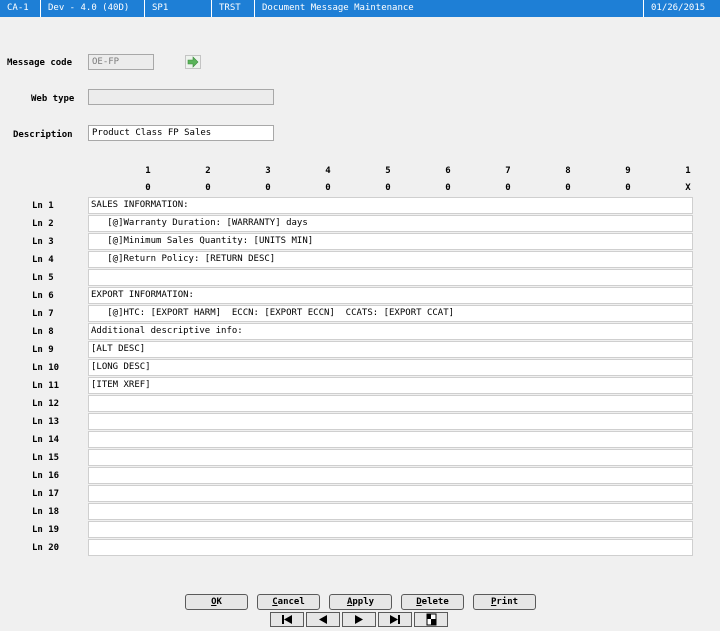 Image resolution: width=720 pixels, height=631 pixels. I want to click on right-arrow-icon, so click(193, 62).